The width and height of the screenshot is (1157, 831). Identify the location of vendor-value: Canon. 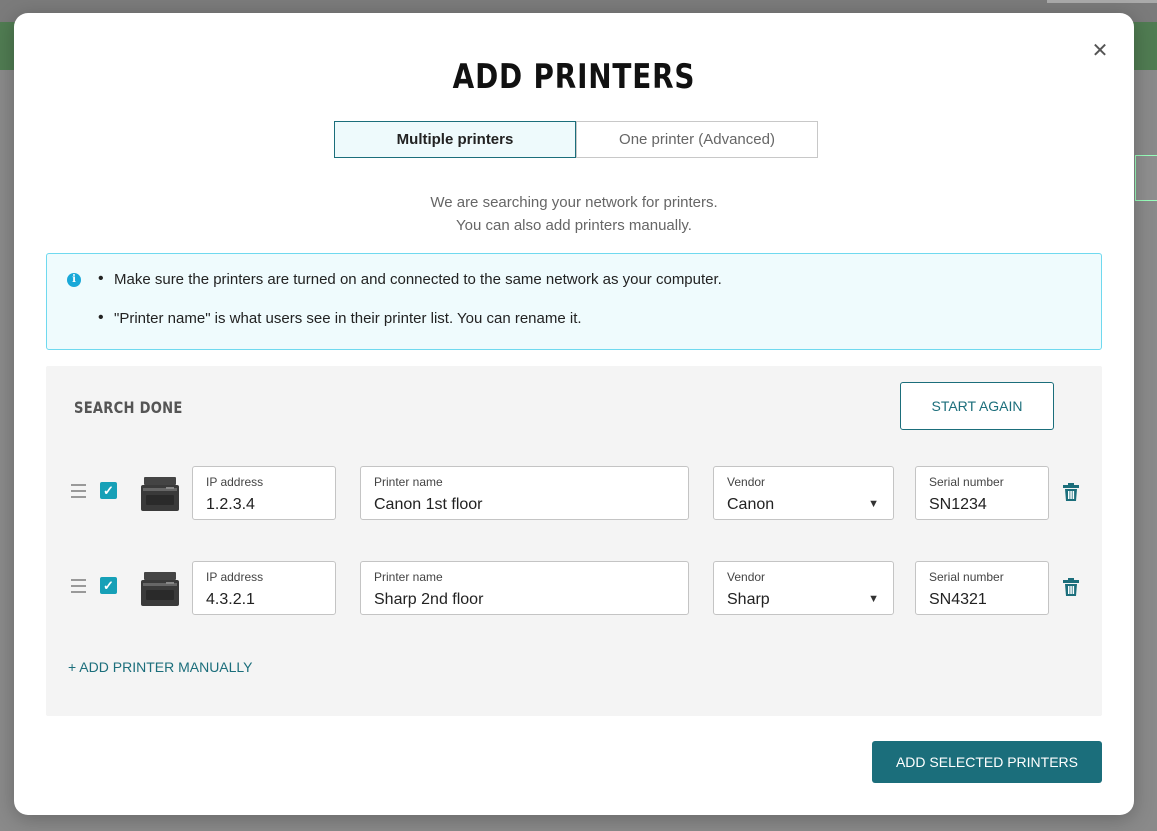
(751, 504).